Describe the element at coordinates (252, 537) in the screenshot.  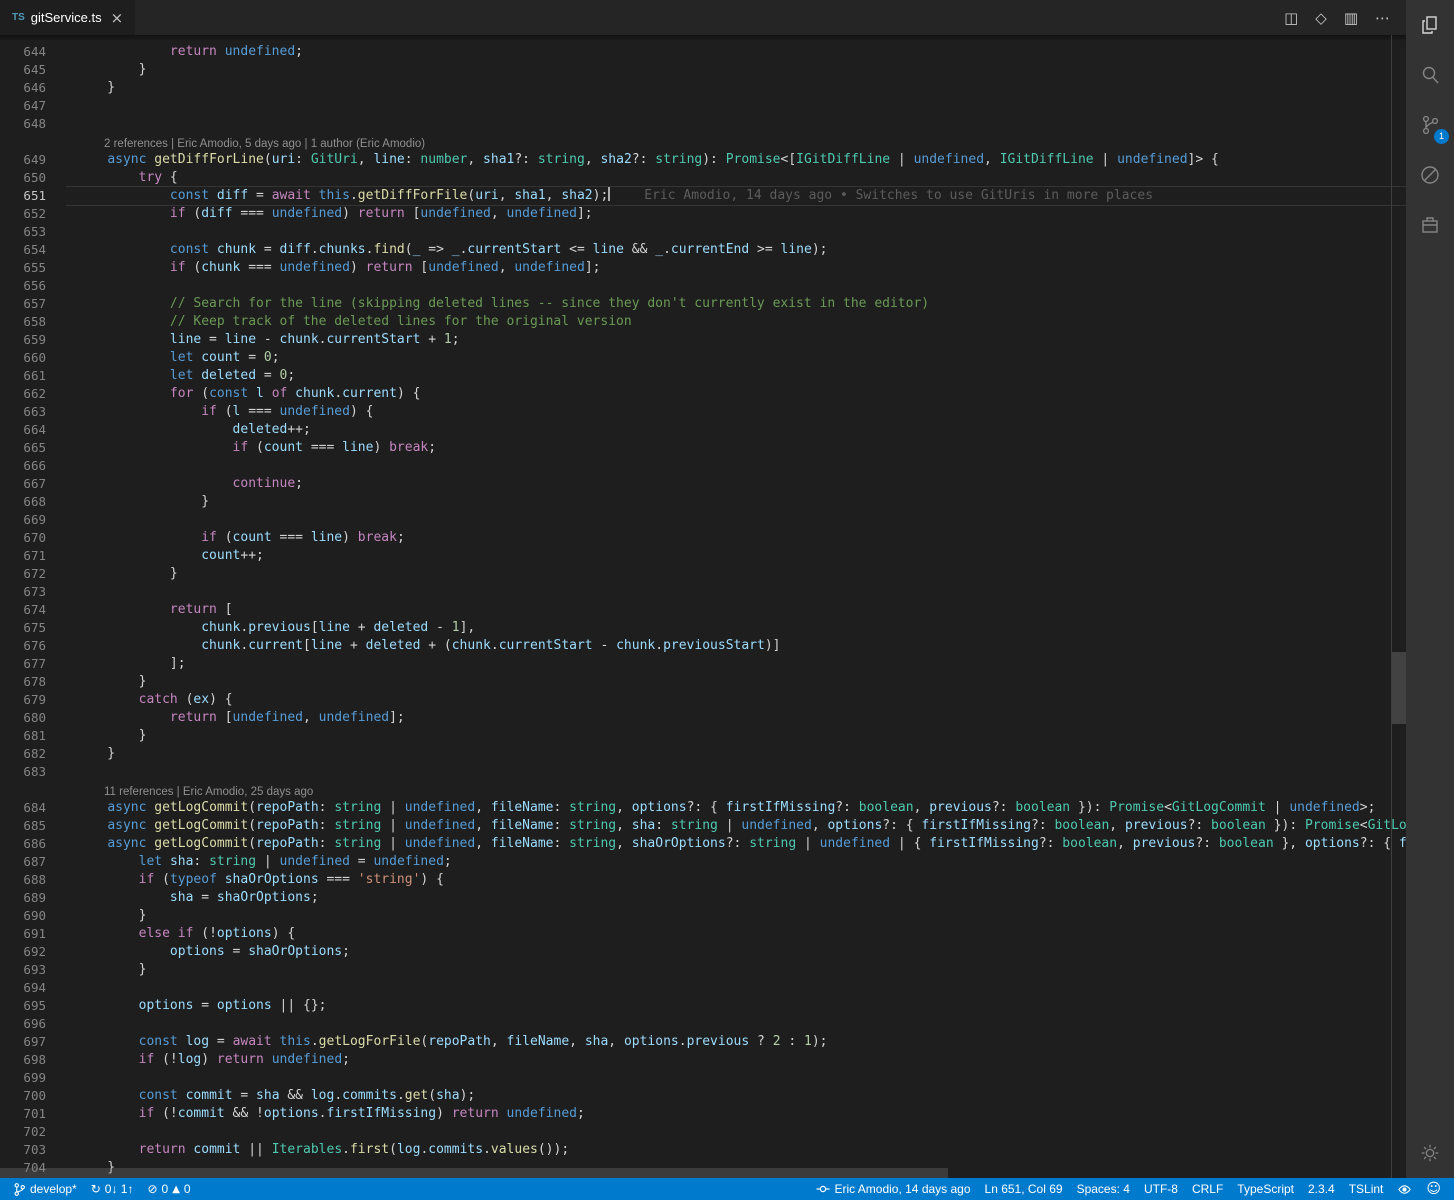
I see `code-token: count` at that location.